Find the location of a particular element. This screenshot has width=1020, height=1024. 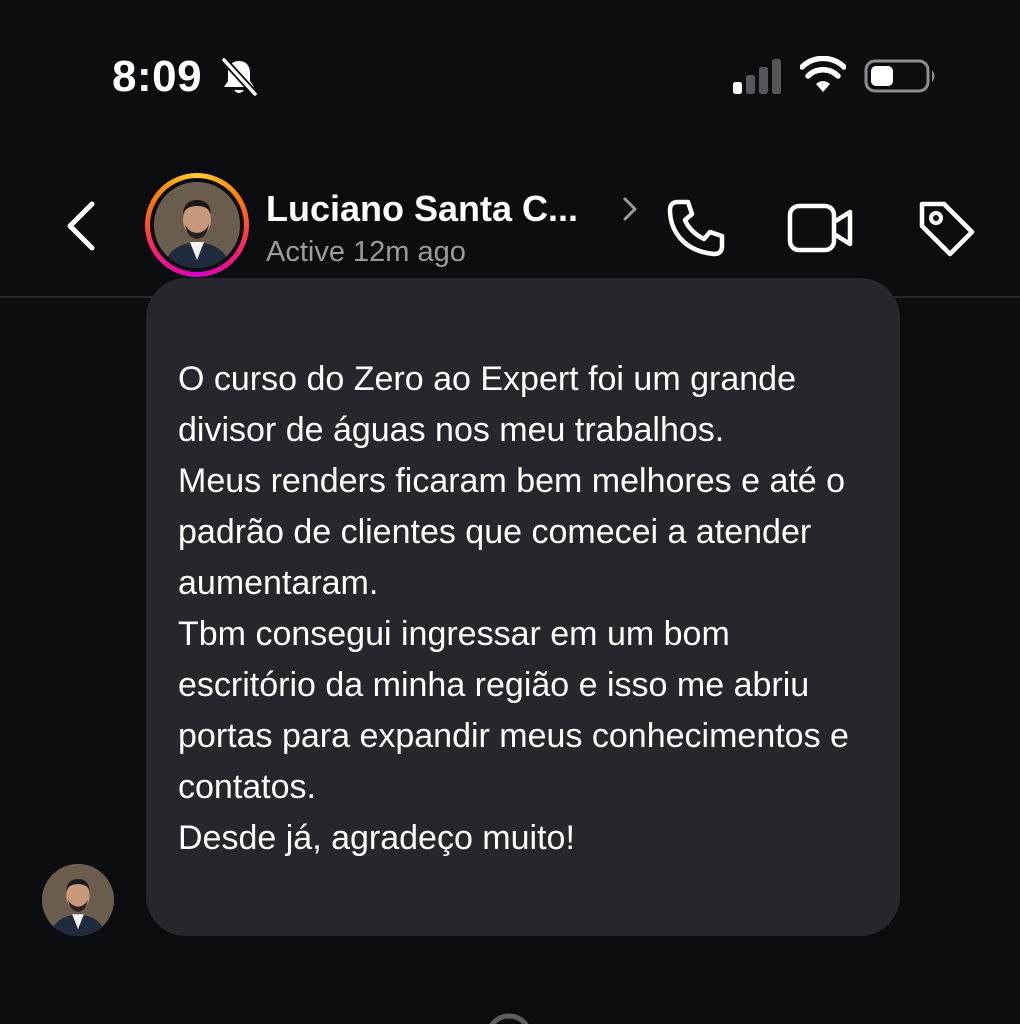

wifi-icon is located at coordinates (823, 74).